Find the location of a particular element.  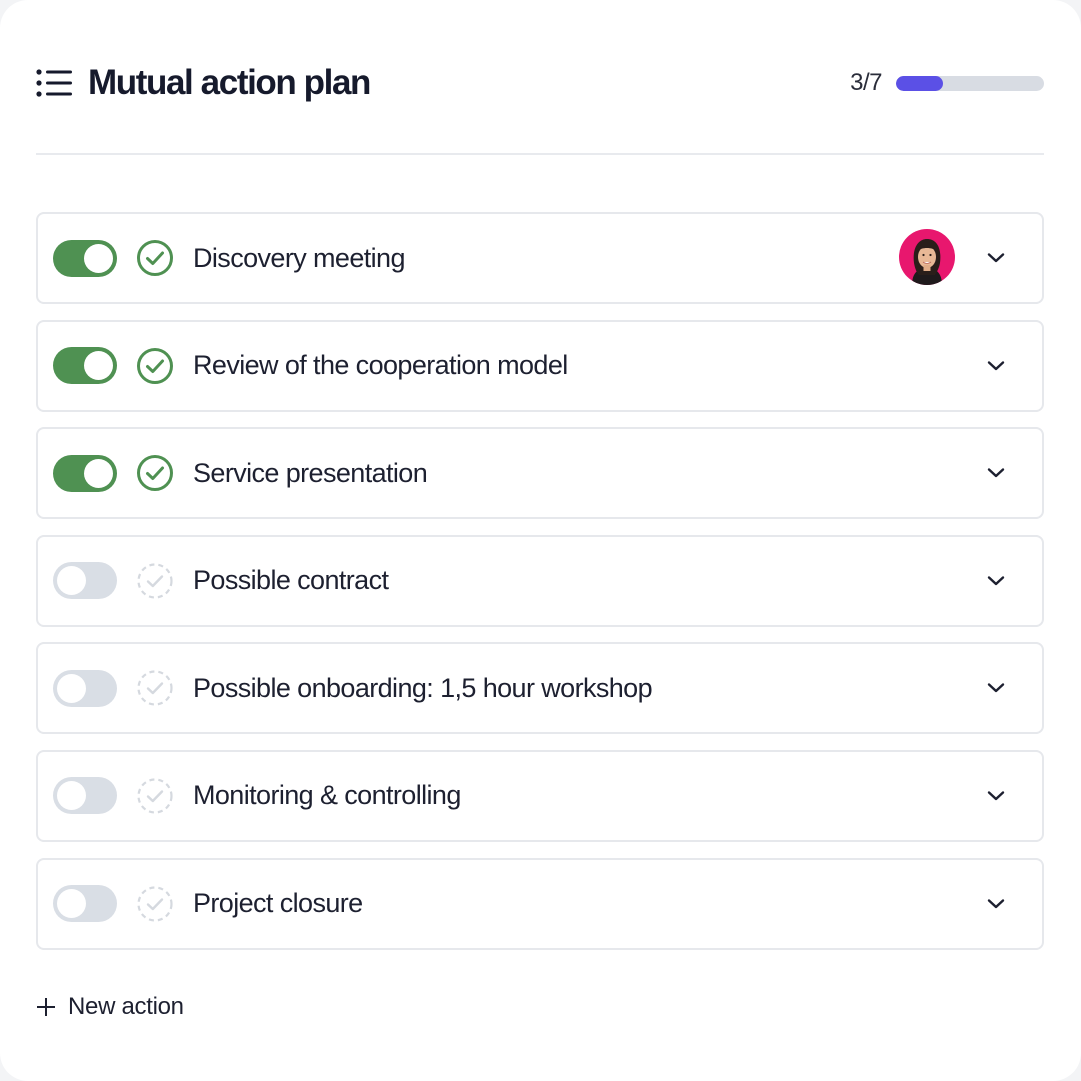

action-row: Project closure is located at coordinates (540, 903).